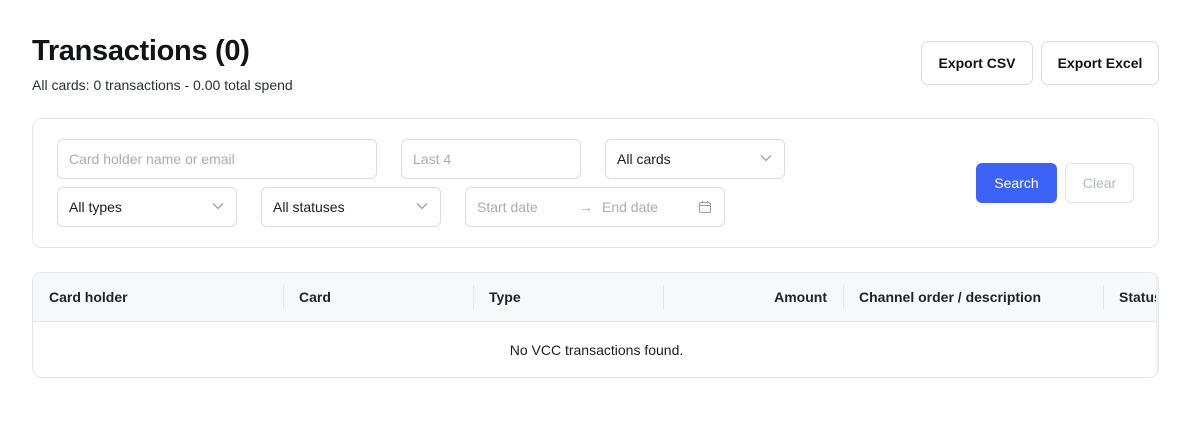 The width and height of the screenshot is (1191, 425). Describe the element at coordinates (695, 159) in the screenshot. I see `cards-select: All cards` at that location.